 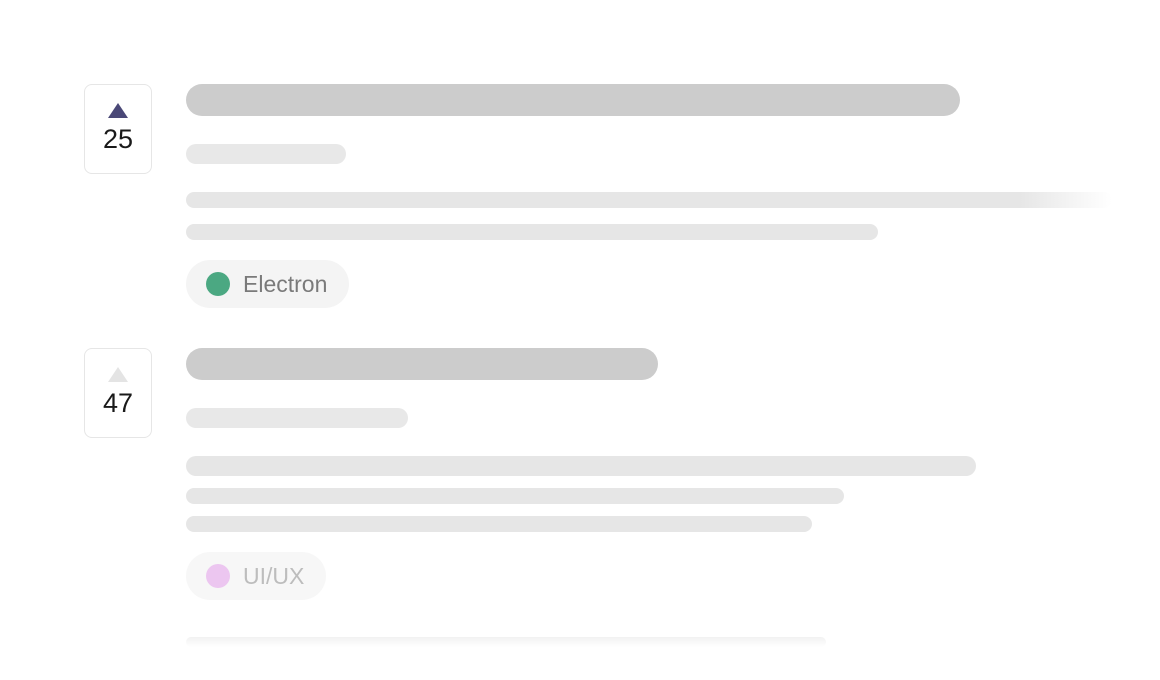 I want to click on upvote-button: 47, so click(x=118, y=393).